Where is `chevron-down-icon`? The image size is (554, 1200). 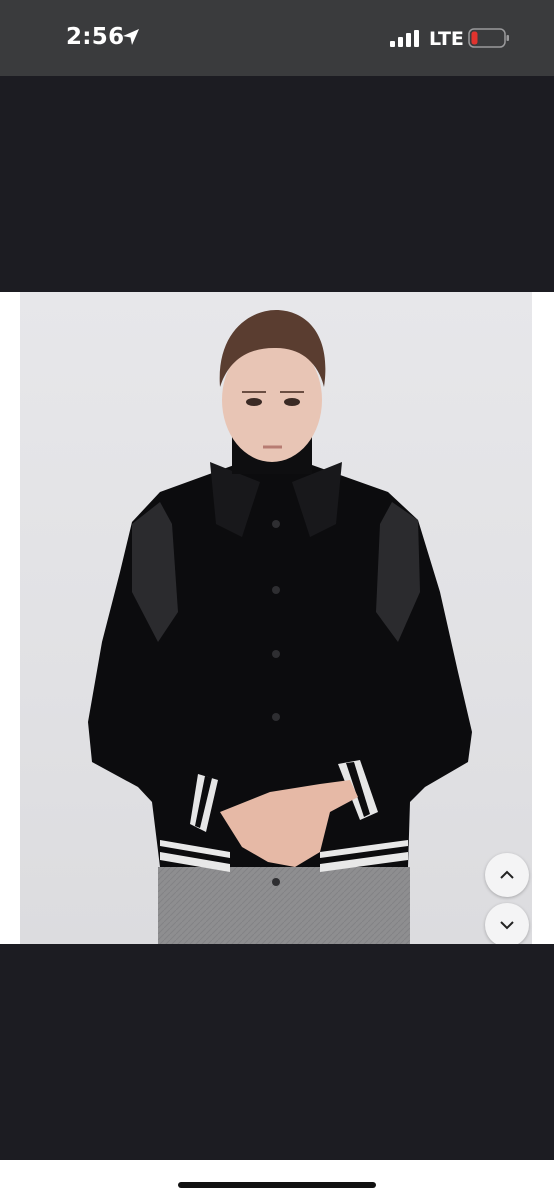 chevron-down-icon is located at coordinates (507, 925).